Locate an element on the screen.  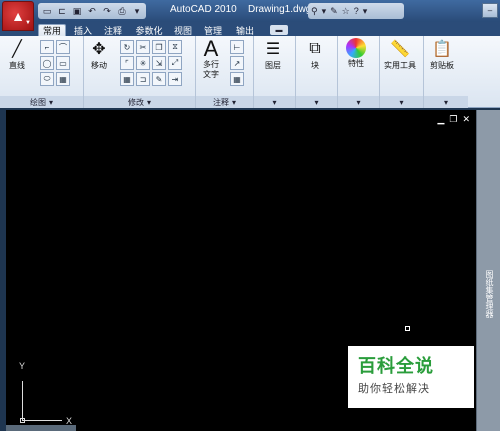
copy-icon: ❐ is located at coordinates (159, 47).